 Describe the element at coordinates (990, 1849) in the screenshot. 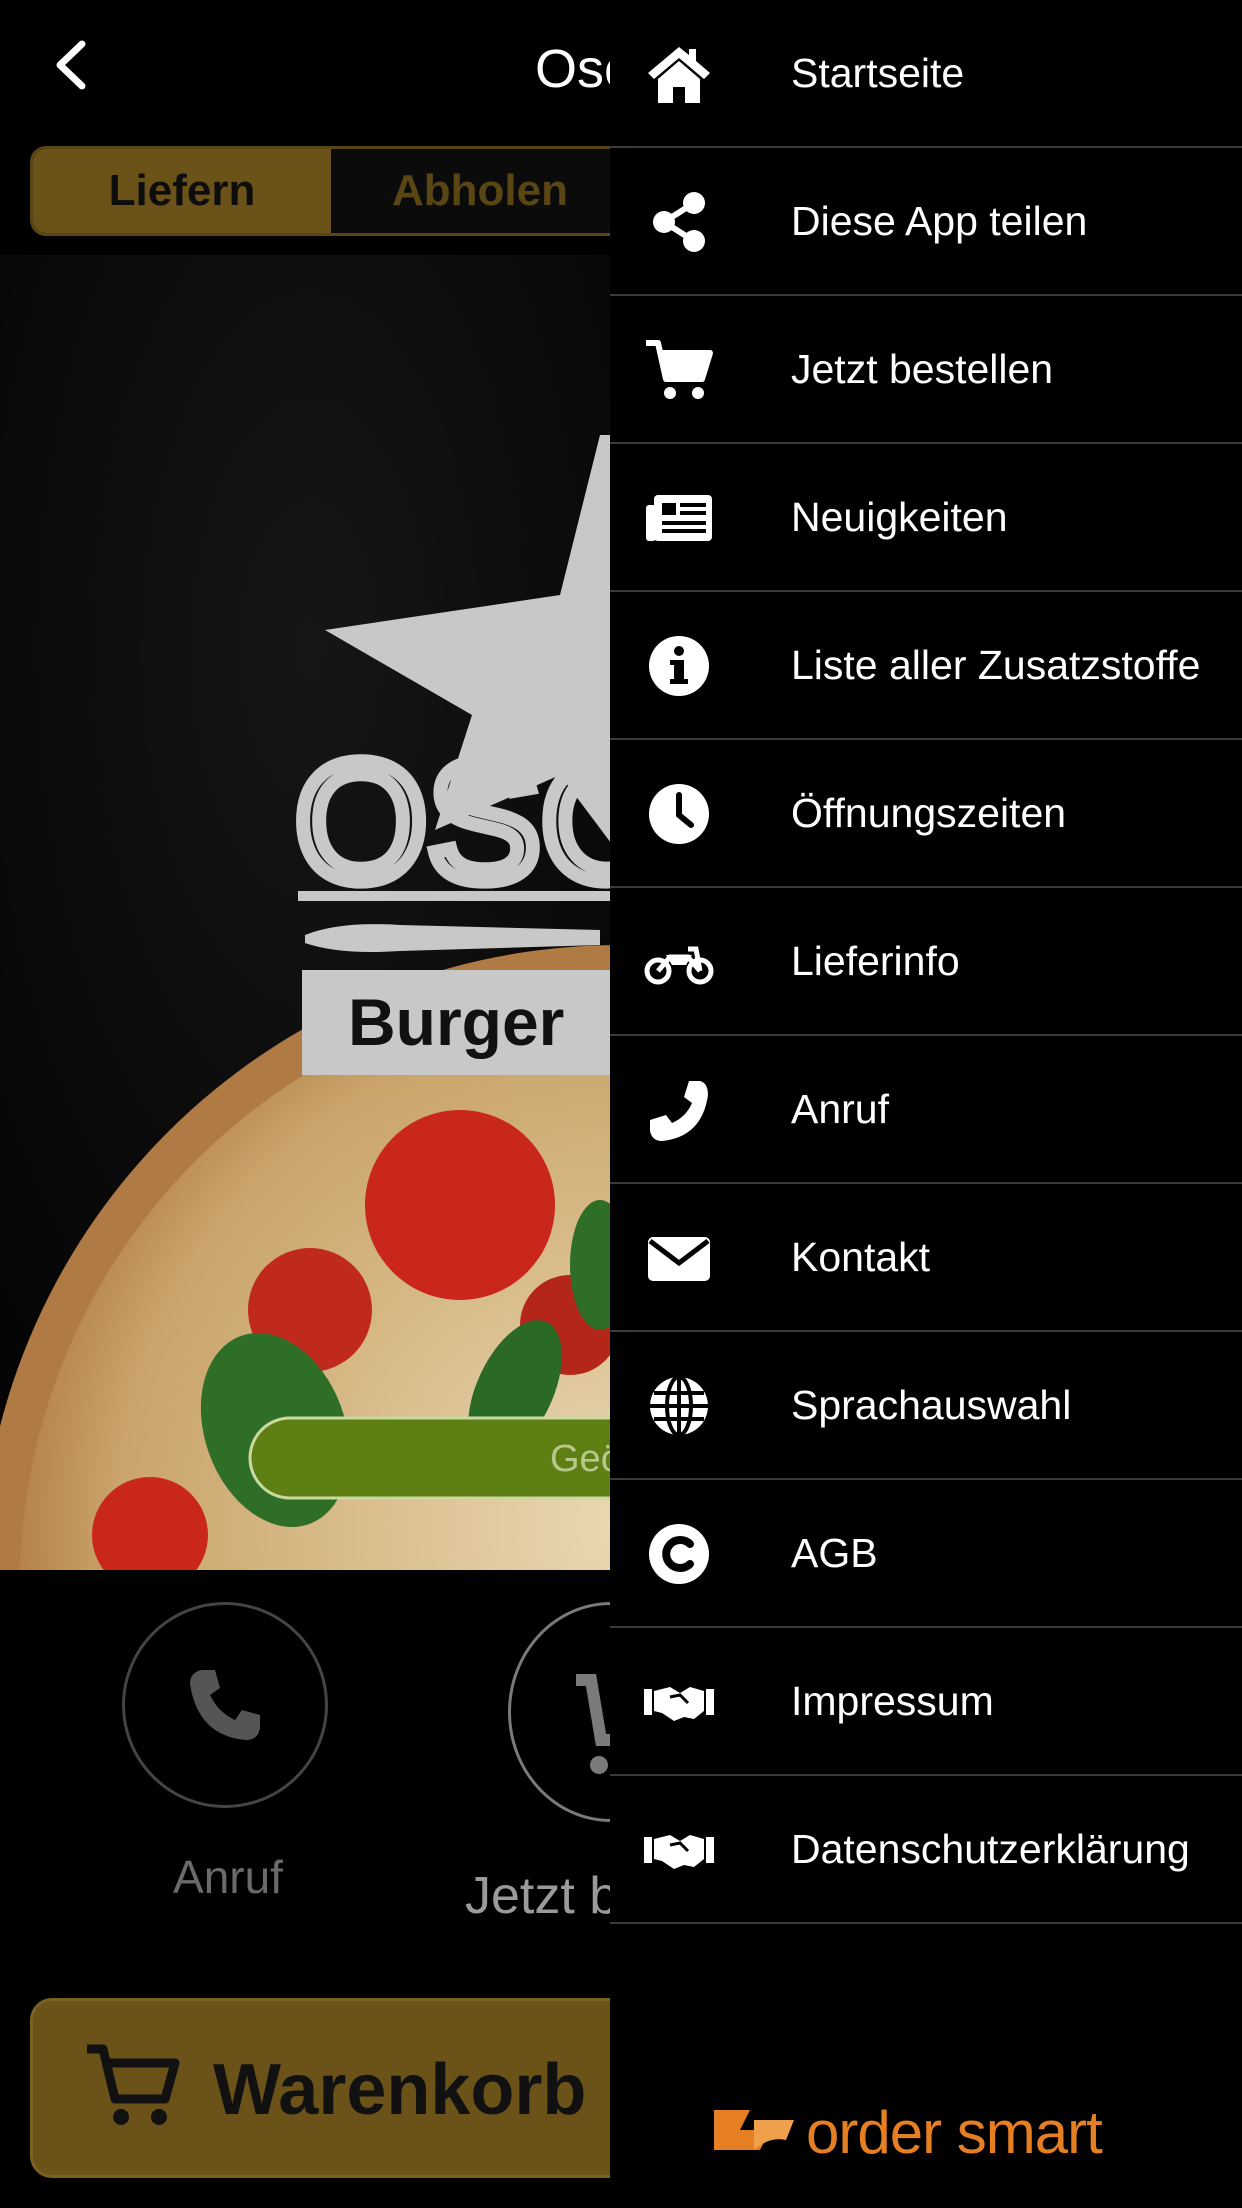

I see `menu-item-label: Datenschutzerklärung` at that location.